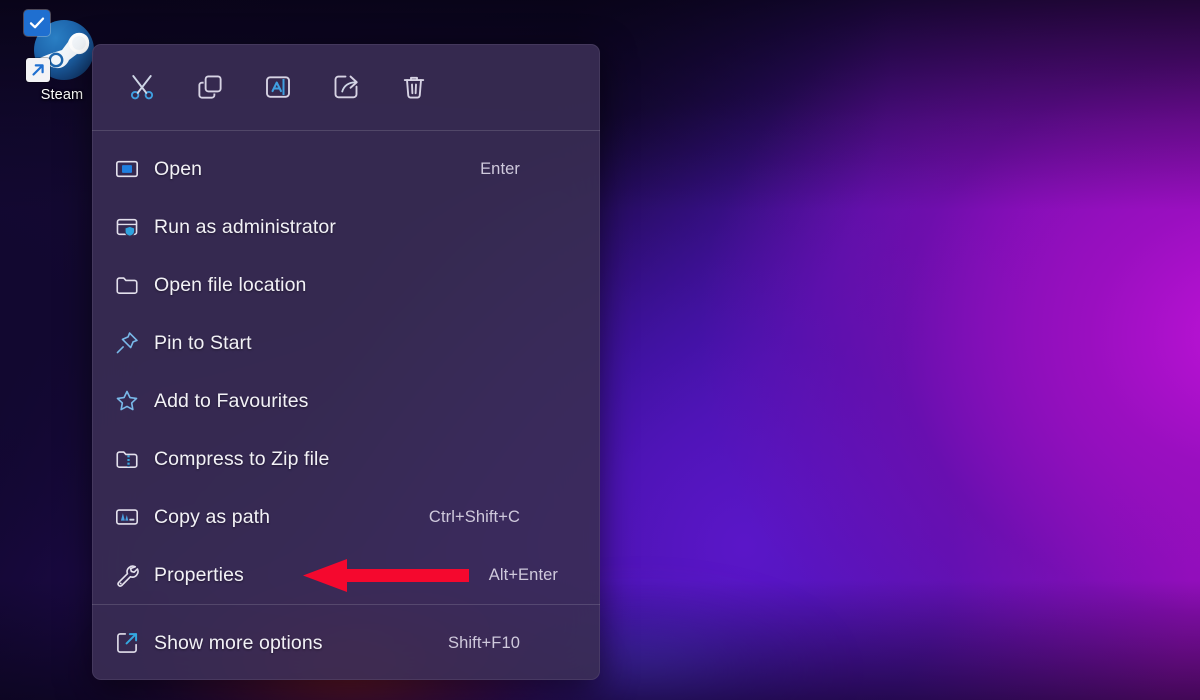  Describe the element at coordinates (134, 343) in the screenshot. I see `pin-icon` at that location.